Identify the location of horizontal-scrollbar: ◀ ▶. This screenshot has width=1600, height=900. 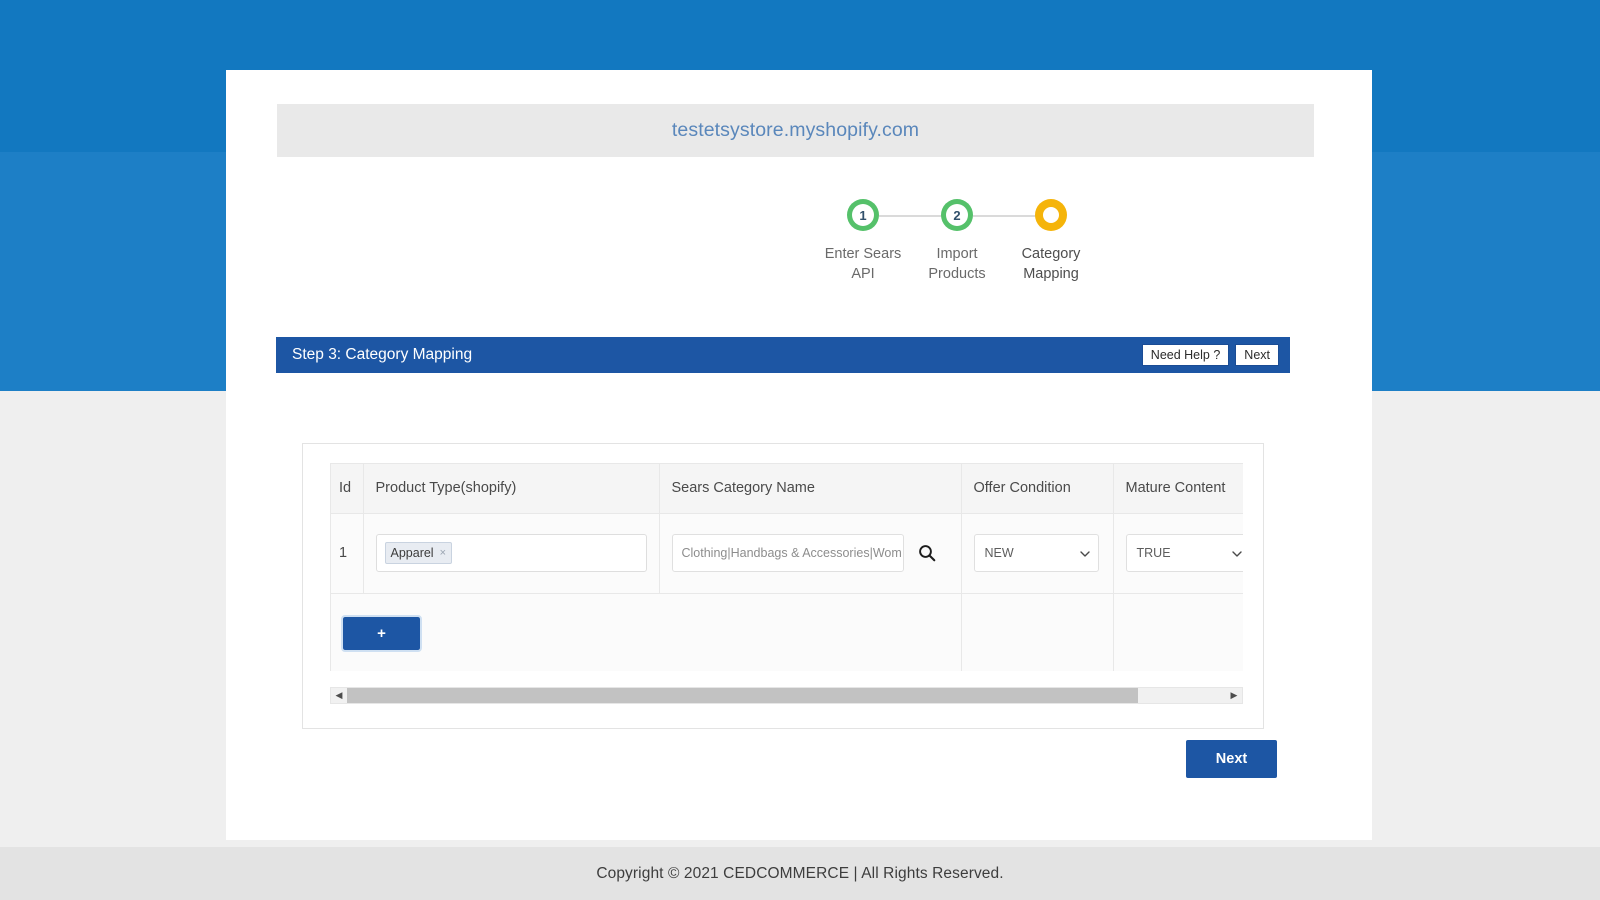
(786, 695).